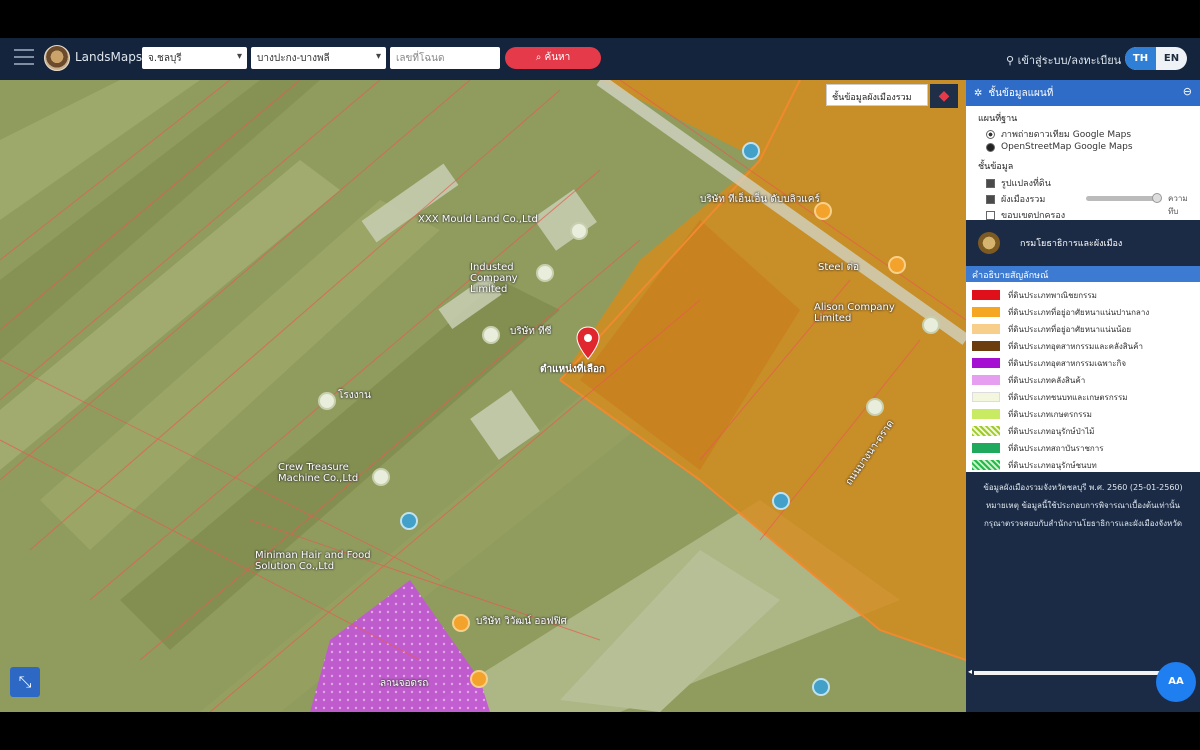 The height and width of the screenshot is (750, 1200). What do you see at coordinates (1091, 204) in the screenshot?
I see `overlay-option-zoning: ผังเมืองรวม ความทึบ` at bounding box center [1091, 204].